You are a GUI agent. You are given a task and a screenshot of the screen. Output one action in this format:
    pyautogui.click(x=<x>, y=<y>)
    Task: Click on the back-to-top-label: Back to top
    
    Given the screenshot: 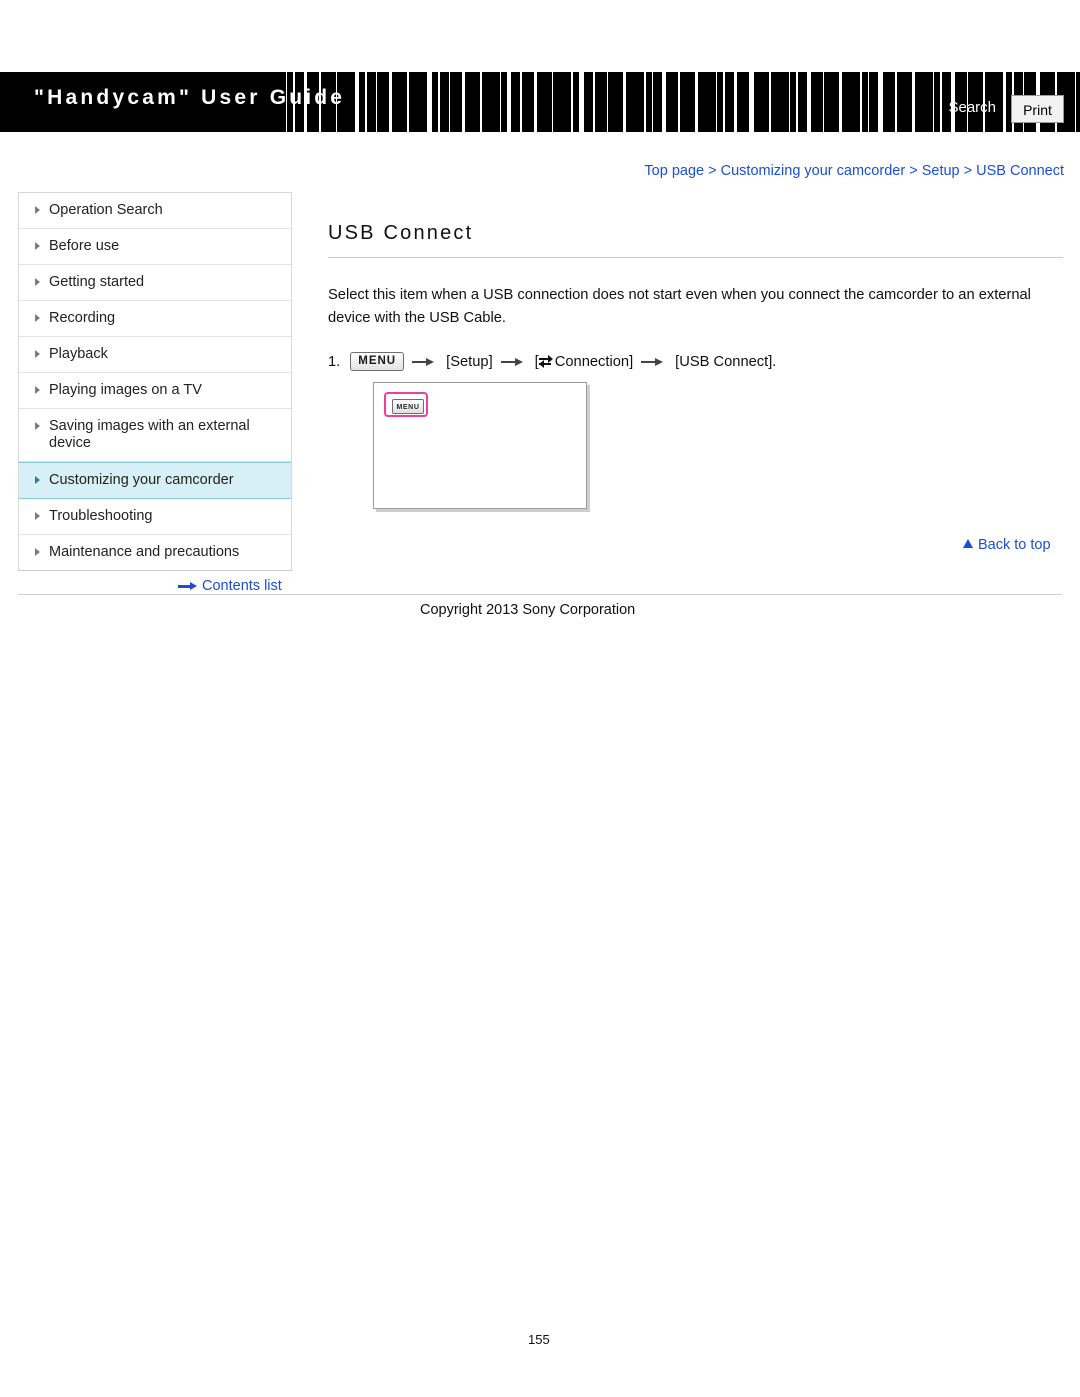 What is the action you would take?
    pyautogui.click(x=1014, y=545)
    